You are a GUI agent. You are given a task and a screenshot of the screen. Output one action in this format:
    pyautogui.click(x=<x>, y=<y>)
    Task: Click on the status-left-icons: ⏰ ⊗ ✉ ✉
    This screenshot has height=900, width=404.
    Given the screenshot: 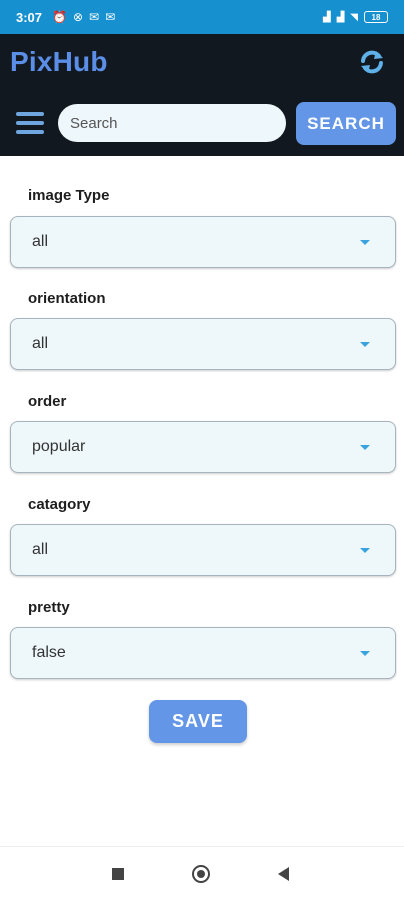 What is the action you would take?
    pyautogui.click(x=83, y=17)
    